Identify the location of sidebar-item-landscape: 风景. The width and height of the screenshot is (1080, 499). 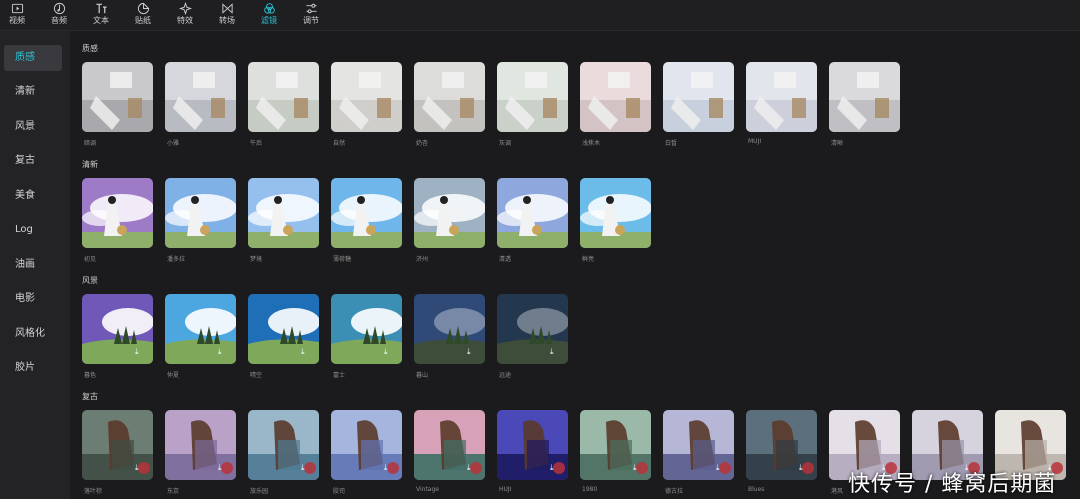
(33, 127).